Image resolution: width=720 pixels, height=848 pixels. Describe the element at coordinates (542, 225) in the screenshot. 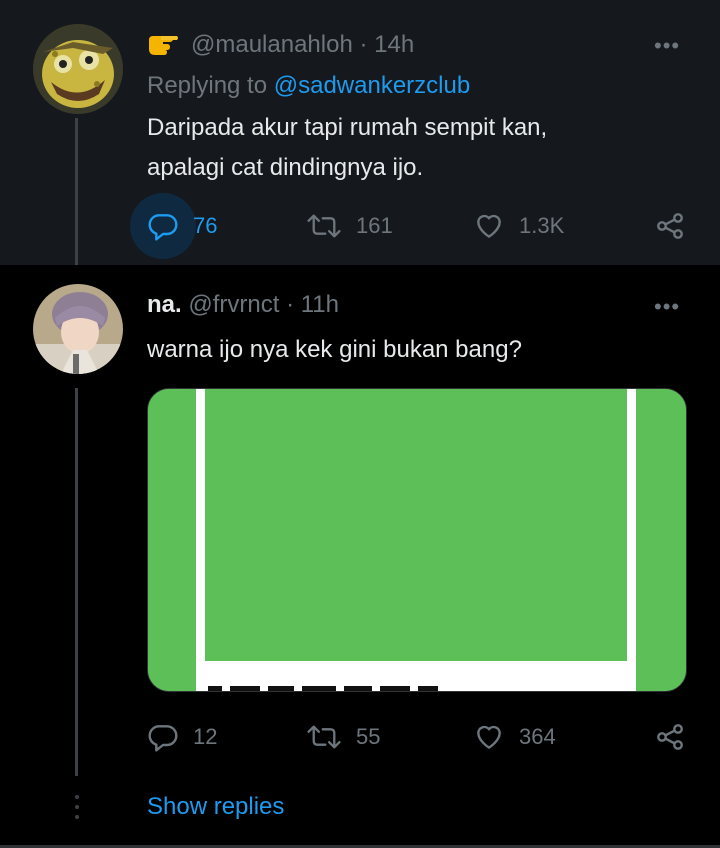

I see `like-count: 1.3K` at that location.